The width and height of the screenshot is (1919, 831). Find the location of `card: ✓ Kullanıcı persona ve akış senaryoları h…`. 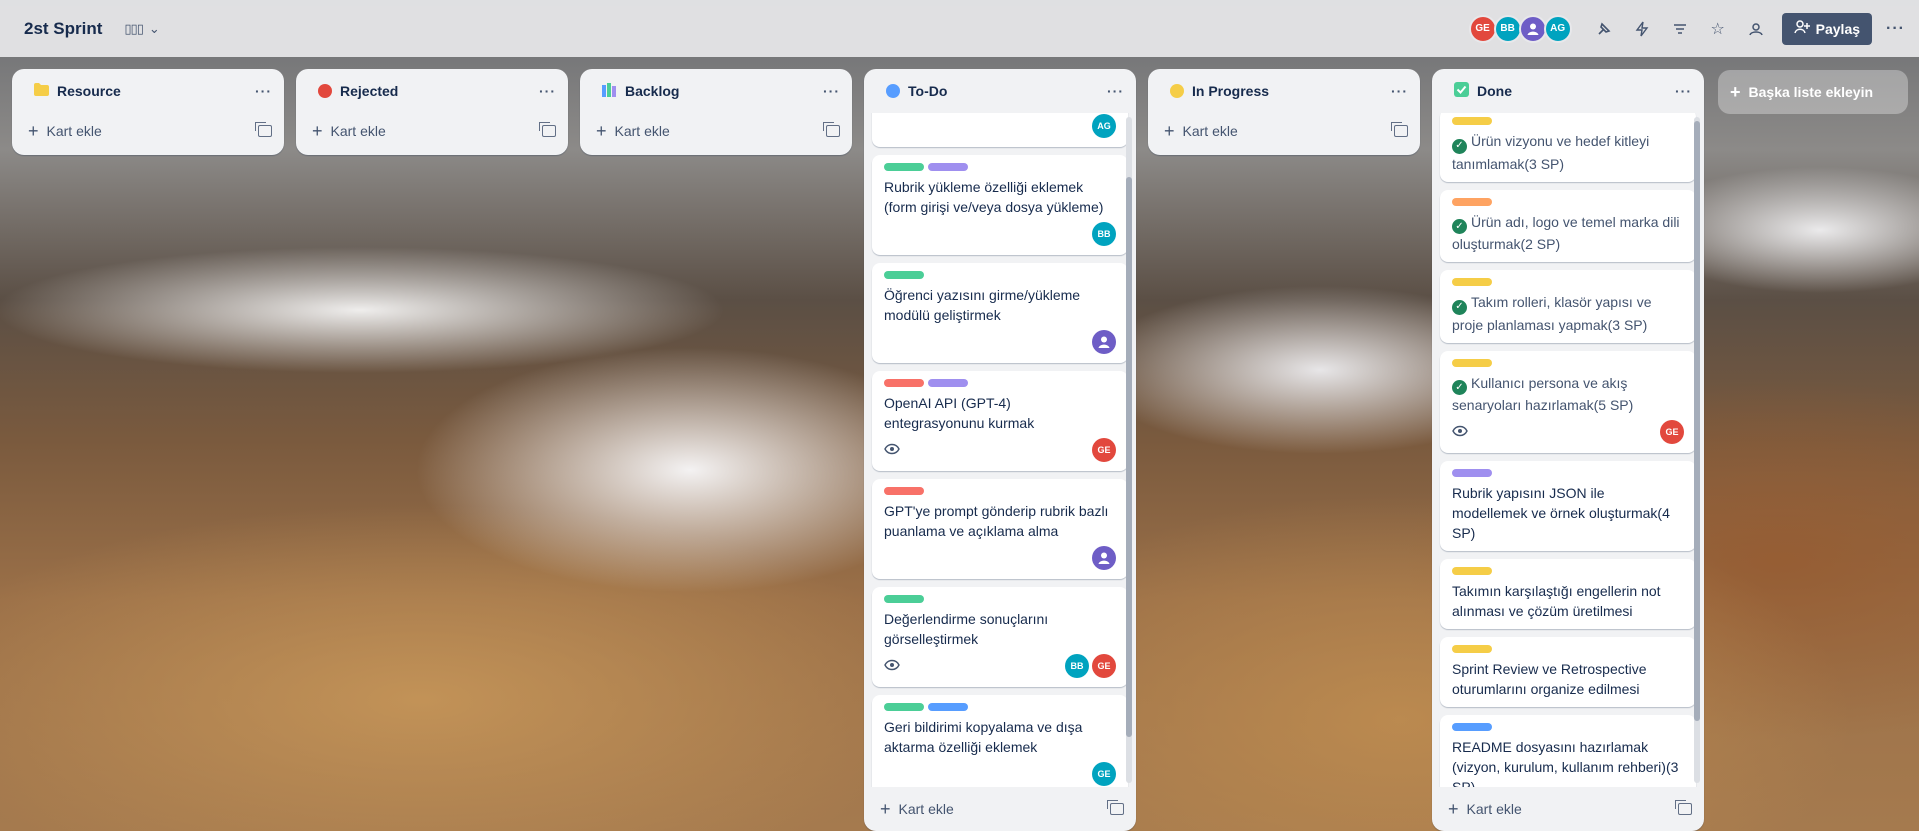

card: ✓ Kullanıcı persona ve akış senaryoları h… is located at coordinates (1568, 401).